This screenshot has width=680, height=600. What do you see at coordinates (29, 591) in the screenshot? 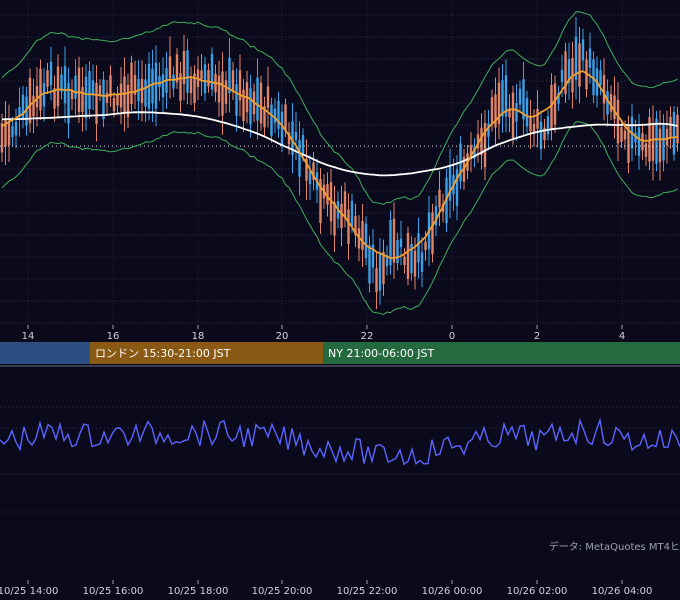
I see `osc-x-tick-label: 10/25 14:00` at bounding box center [29, 591].